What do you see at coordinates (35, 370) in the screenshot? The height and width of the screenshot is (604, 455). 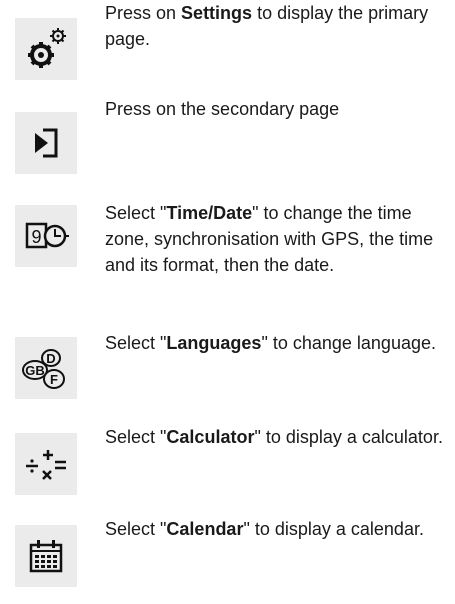 I see `language-gb: GB` at bounding box center [35, 370].